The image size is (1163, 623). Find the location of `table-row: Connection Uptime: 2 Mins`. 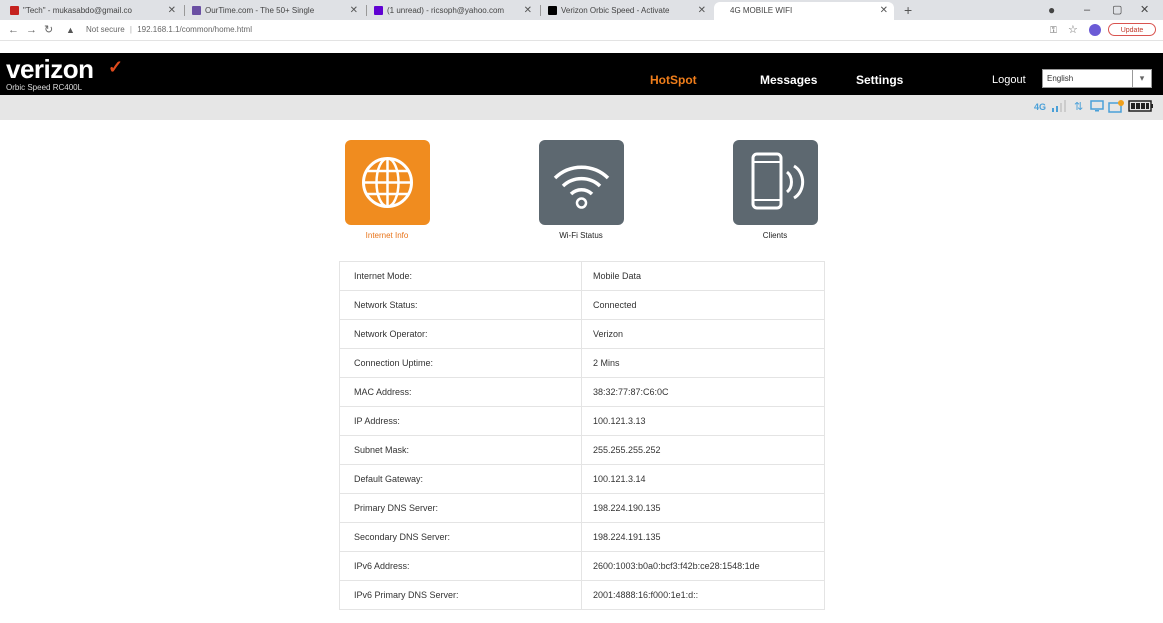

table-row: Connection Uptime: 2 Mins is located at coordinates (582, 363).